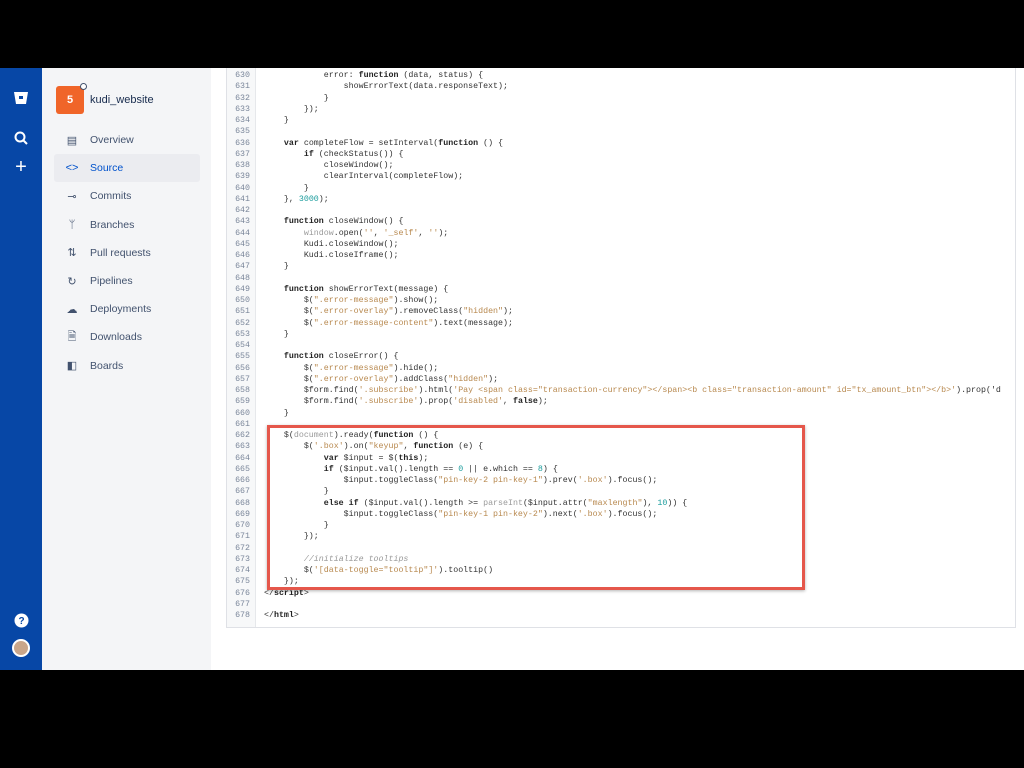 The image size is (1024, 768). What do you see at coordinates (241, 390) in the screenshot?
I see `line-number: 658` at bounding box center [241, 390].